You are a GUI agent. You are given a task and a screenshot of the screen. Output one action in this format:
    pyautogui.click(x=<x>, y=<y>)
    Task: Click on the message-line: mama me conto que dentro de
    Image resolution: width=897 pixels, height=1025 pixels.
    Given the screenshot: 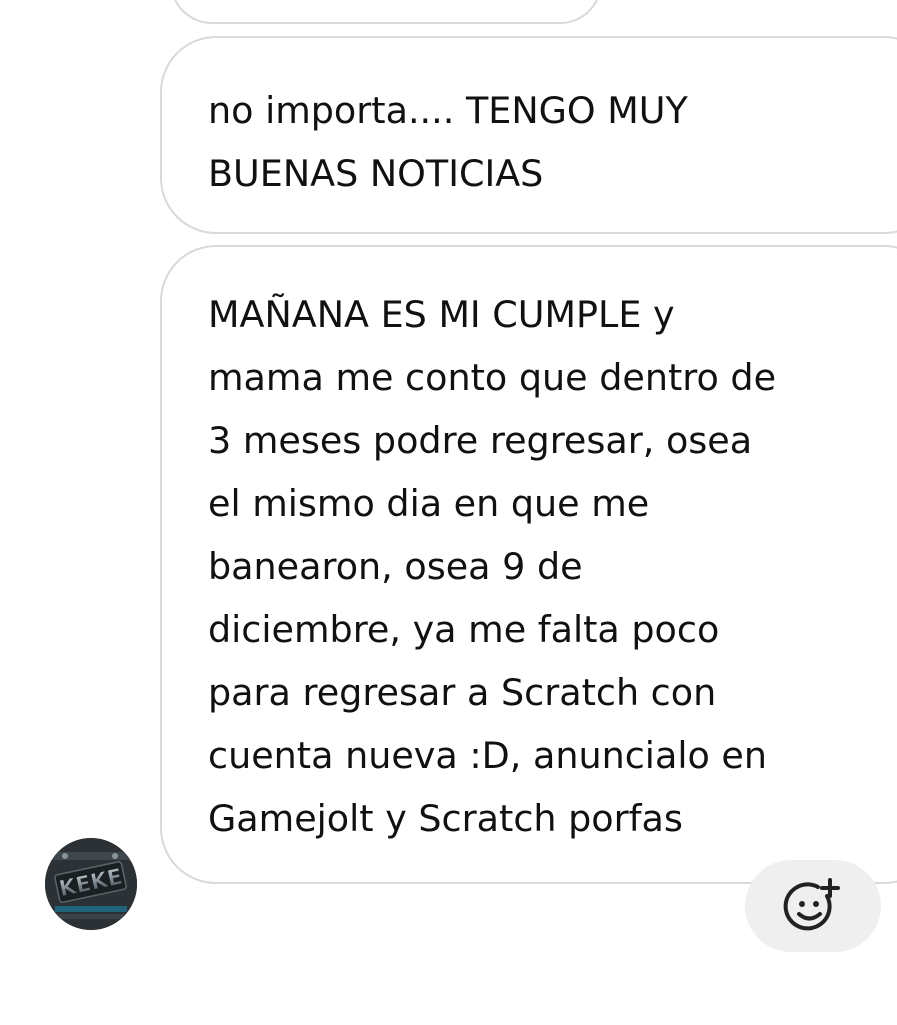 What is the action you would take?
    pyautogui.click(x=492, y=377)
    